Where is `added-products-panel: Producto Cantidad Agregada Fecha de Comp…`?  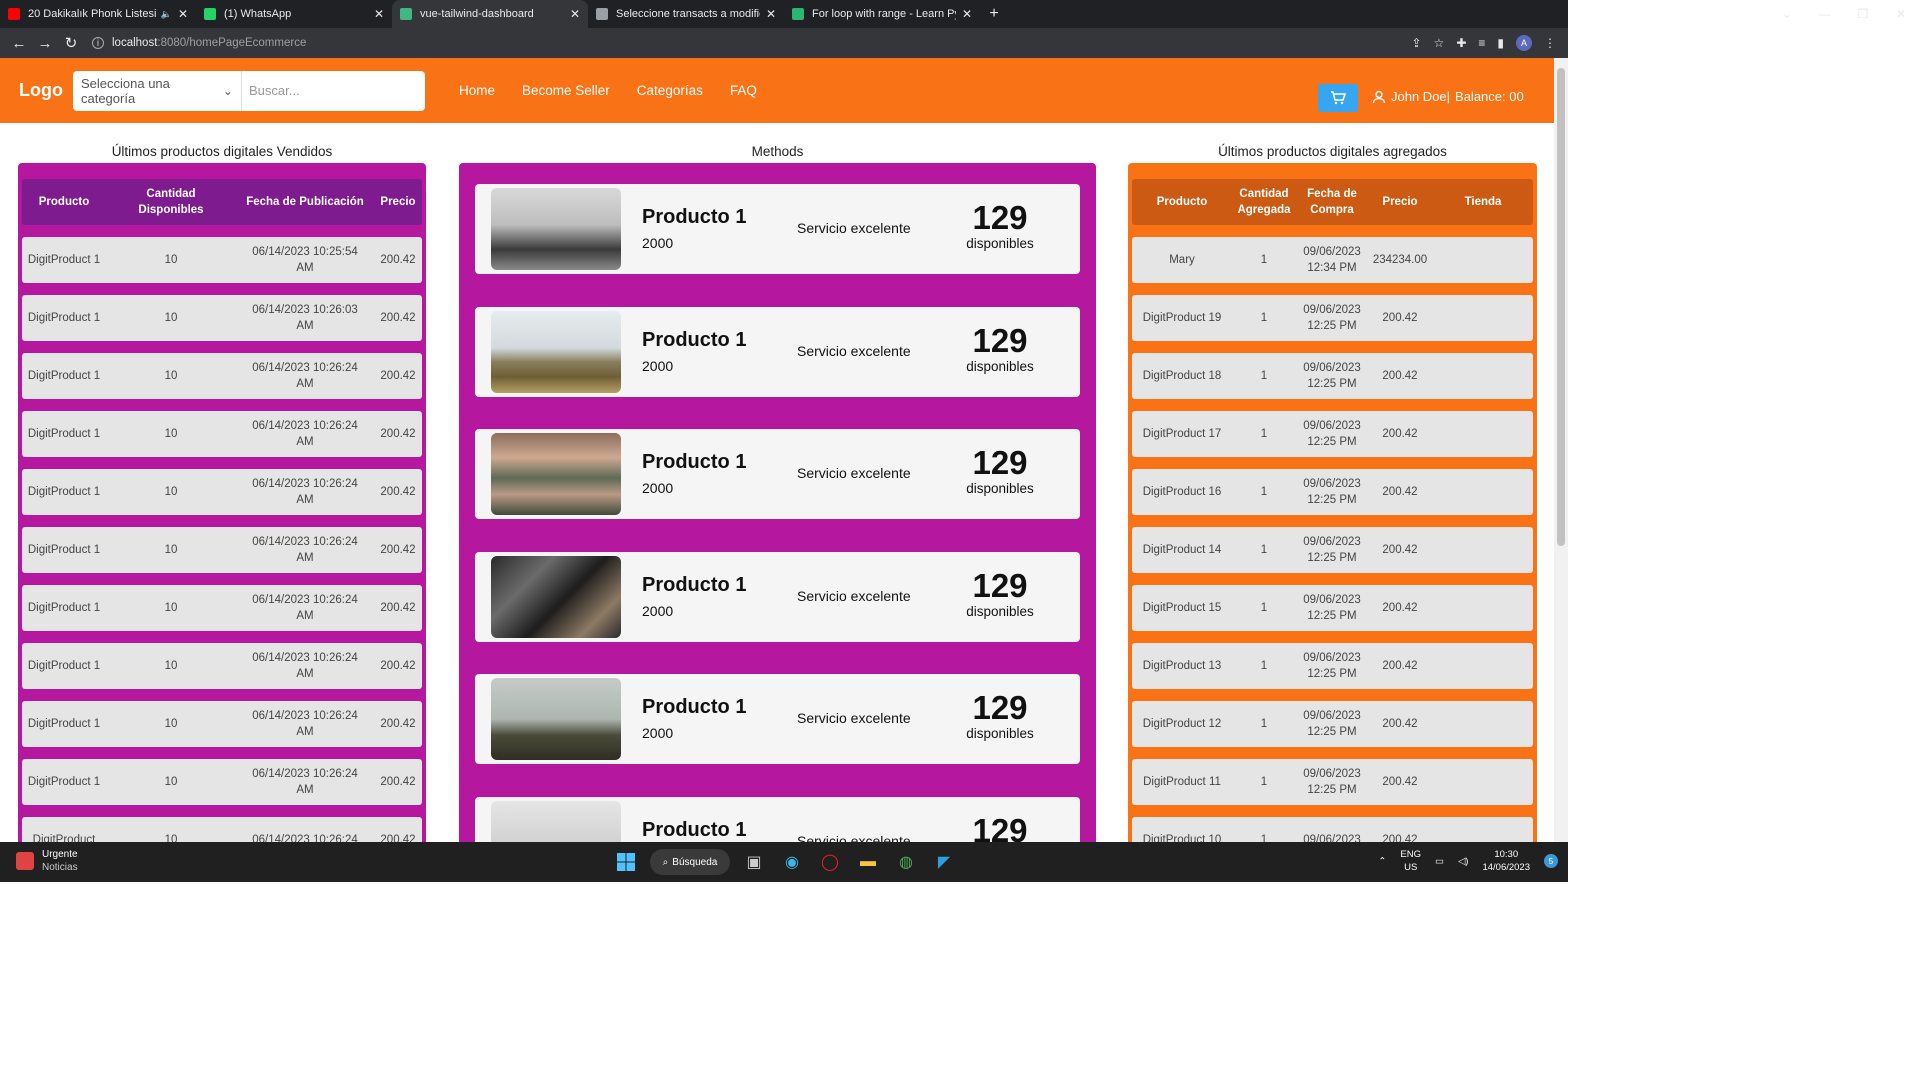 added-products-panel: Producto Cantidad Agregada Fecha de Comp… is located at coordinates (1332, 502).